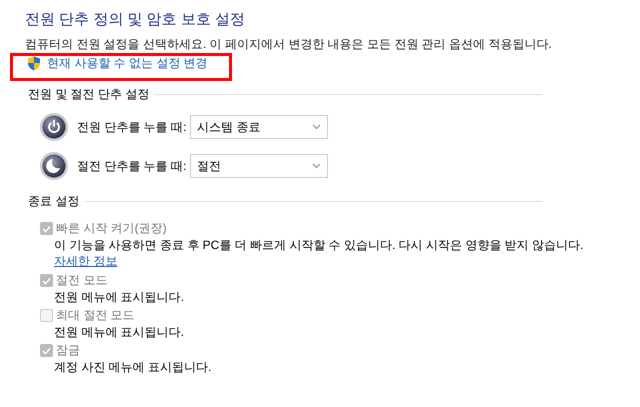 The height and width of the screenshot is (407, 640). I want to click on option-label: 잠금, so click(68, 350).